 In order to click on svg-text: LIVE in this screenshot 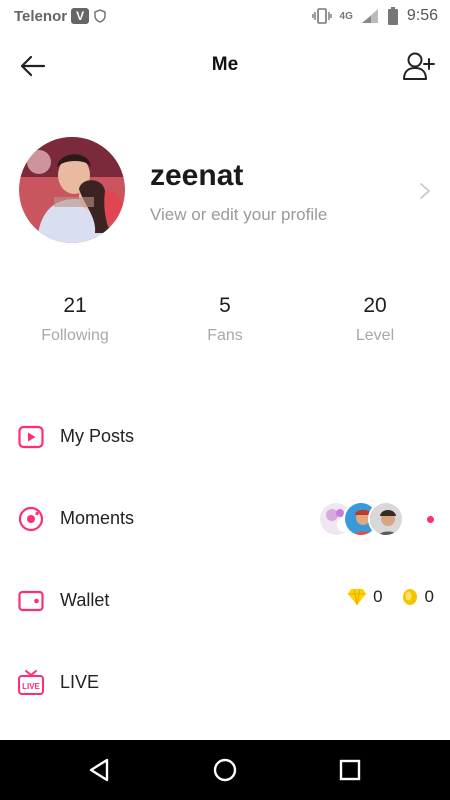, I will do `click(31, 686)`.